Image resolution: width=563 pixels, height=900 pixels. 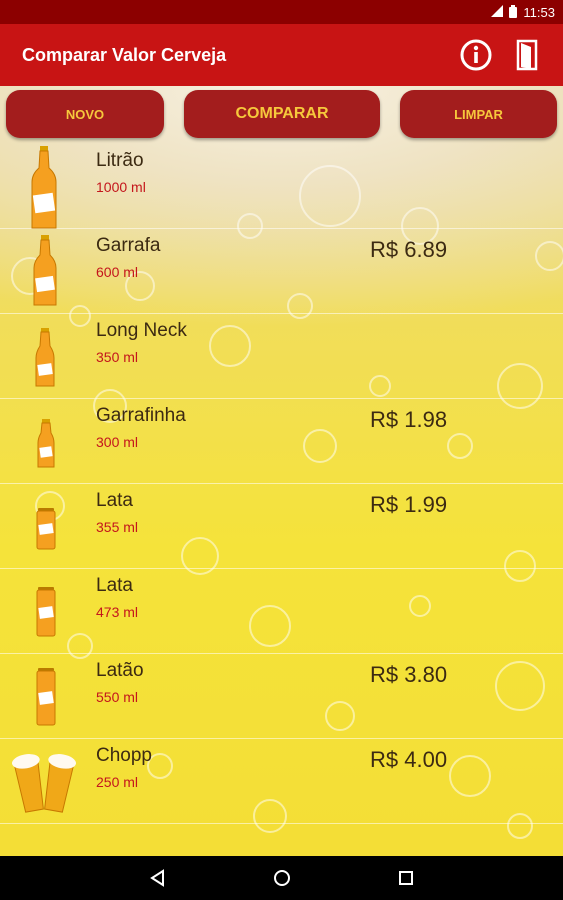 What do you see at coordinates (281, 356) in the screenshot?
I see `beer-row-long-neck: Long Neck 350 ml` at bounding box center [281, 356].